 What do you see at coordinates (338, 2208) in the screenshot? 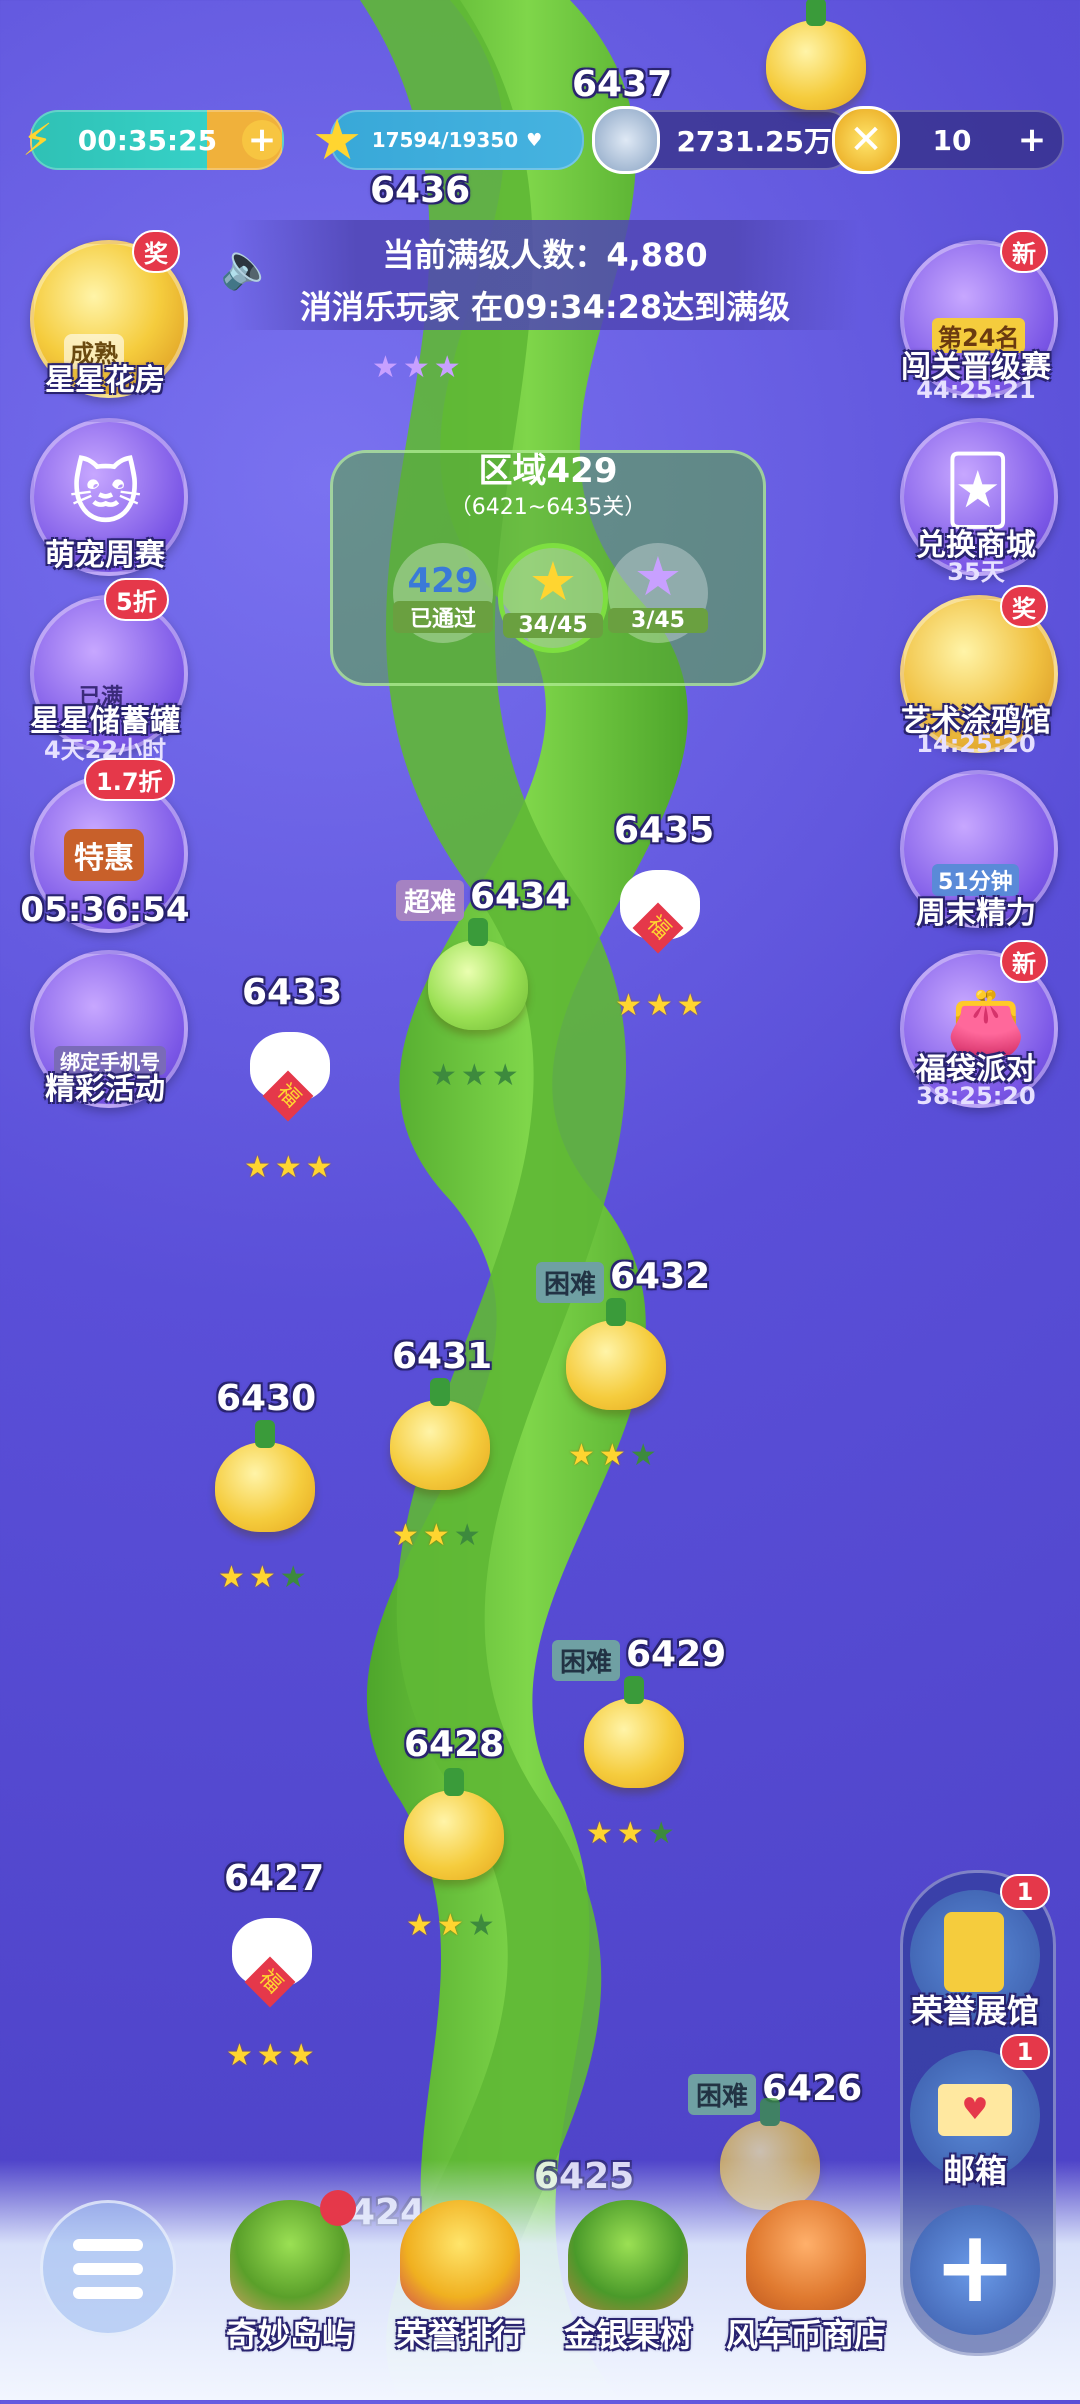
I see `notification-dot` at bounding box center [338, 2208].